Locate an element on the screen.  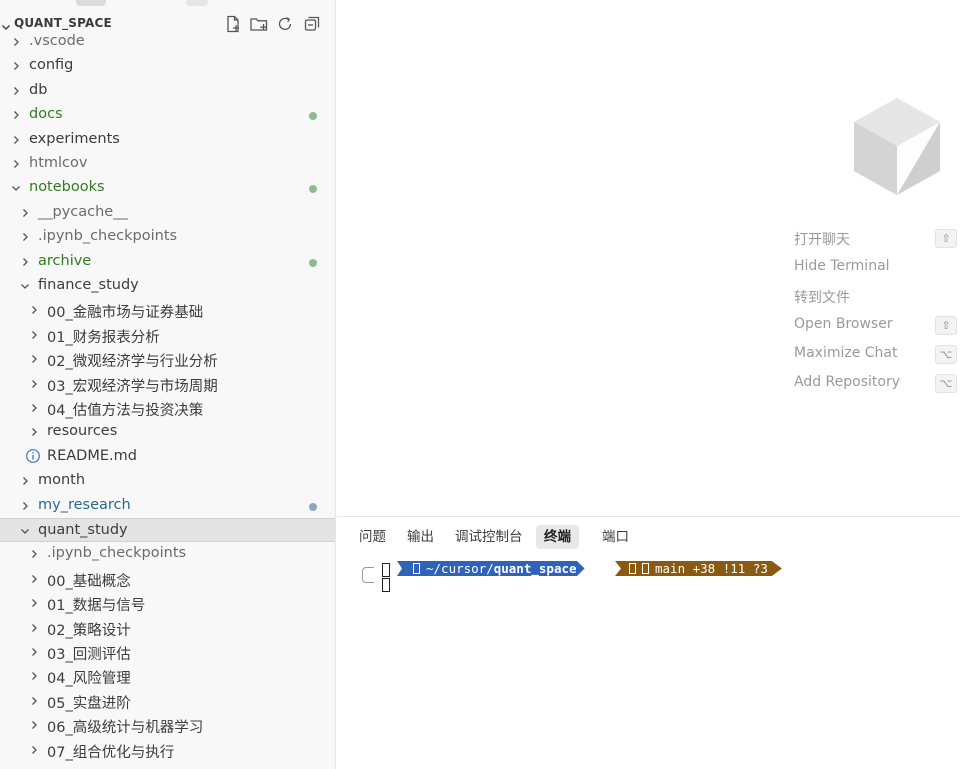
shortcut-hint: Open Browser ⇧ is located at coordinates (877, 326).